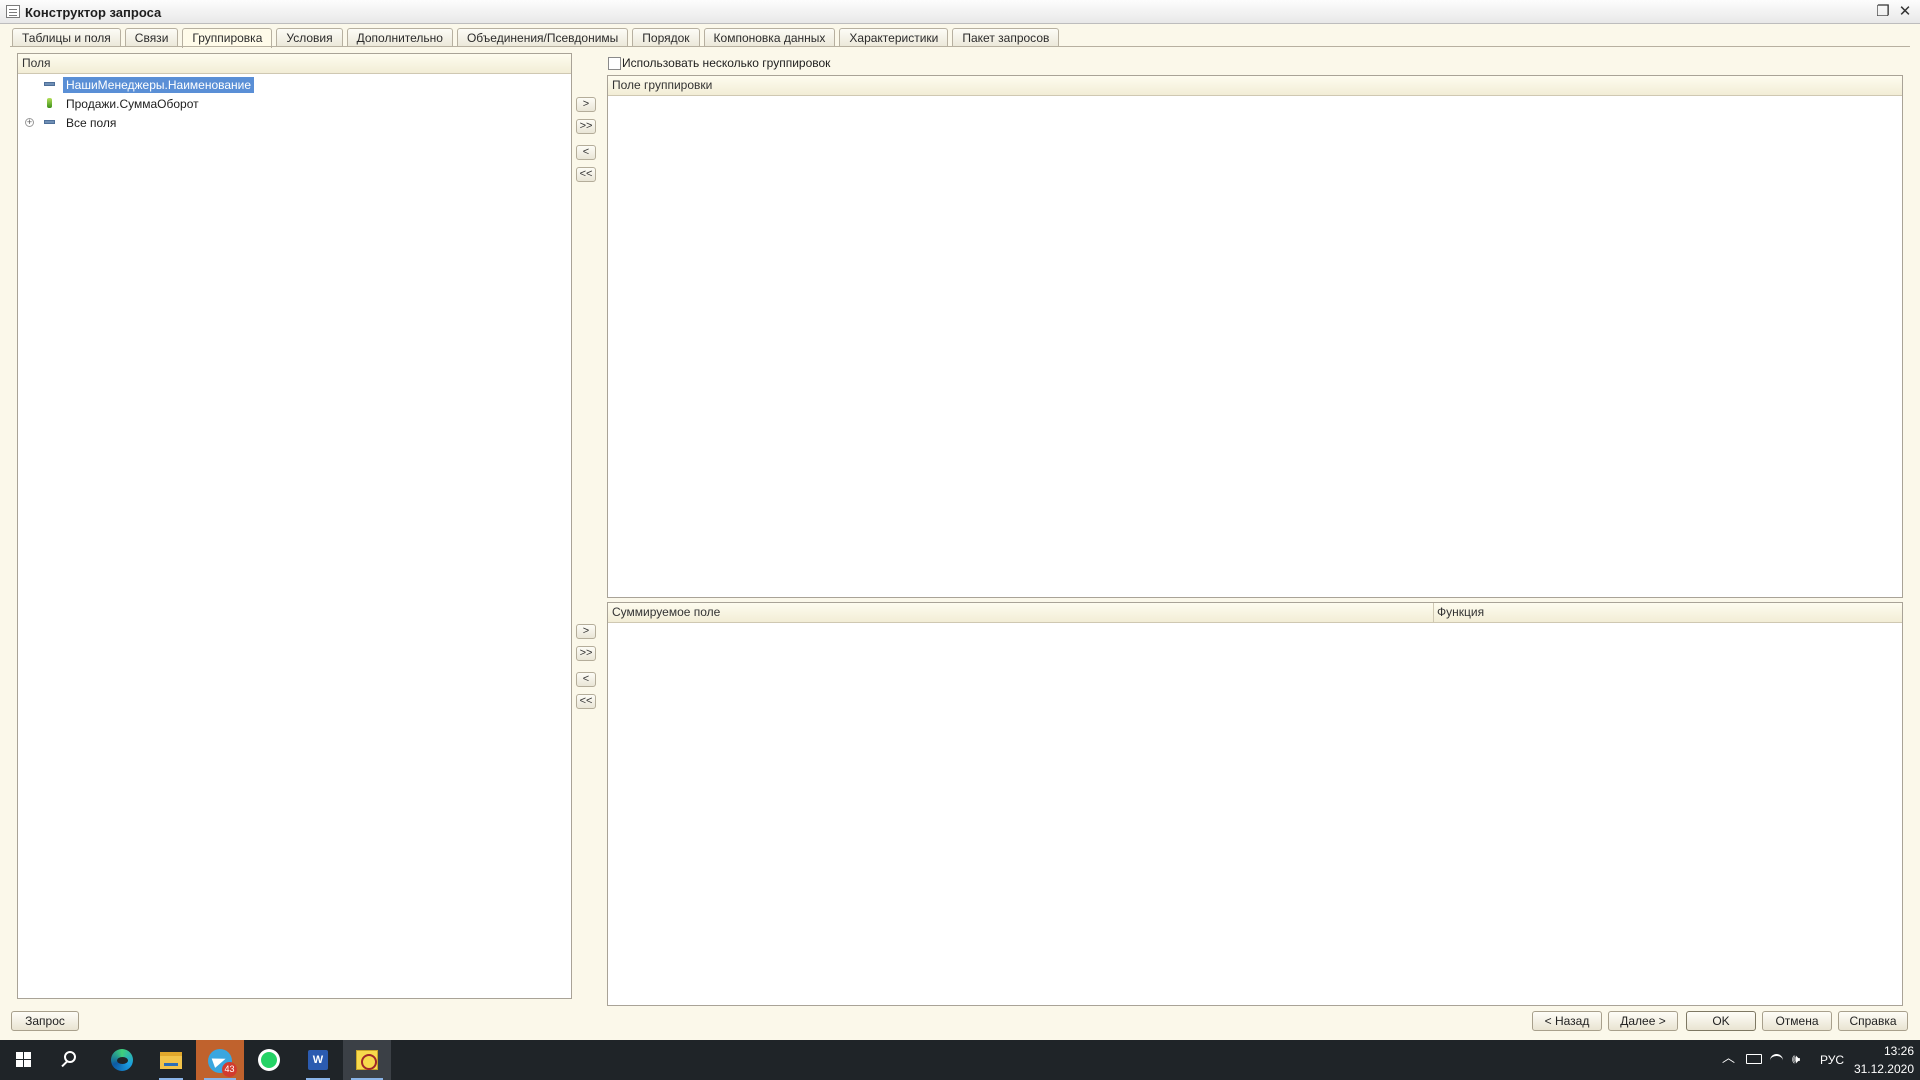 This screenshot has width=1920, height=1080. What do you see at coordinates (960, 1060) in the screenshot?
I see `taskbar: 43 W ︿ 🕪 РУС 13:26 31.12.2020` at bounding box center [960, 1060].